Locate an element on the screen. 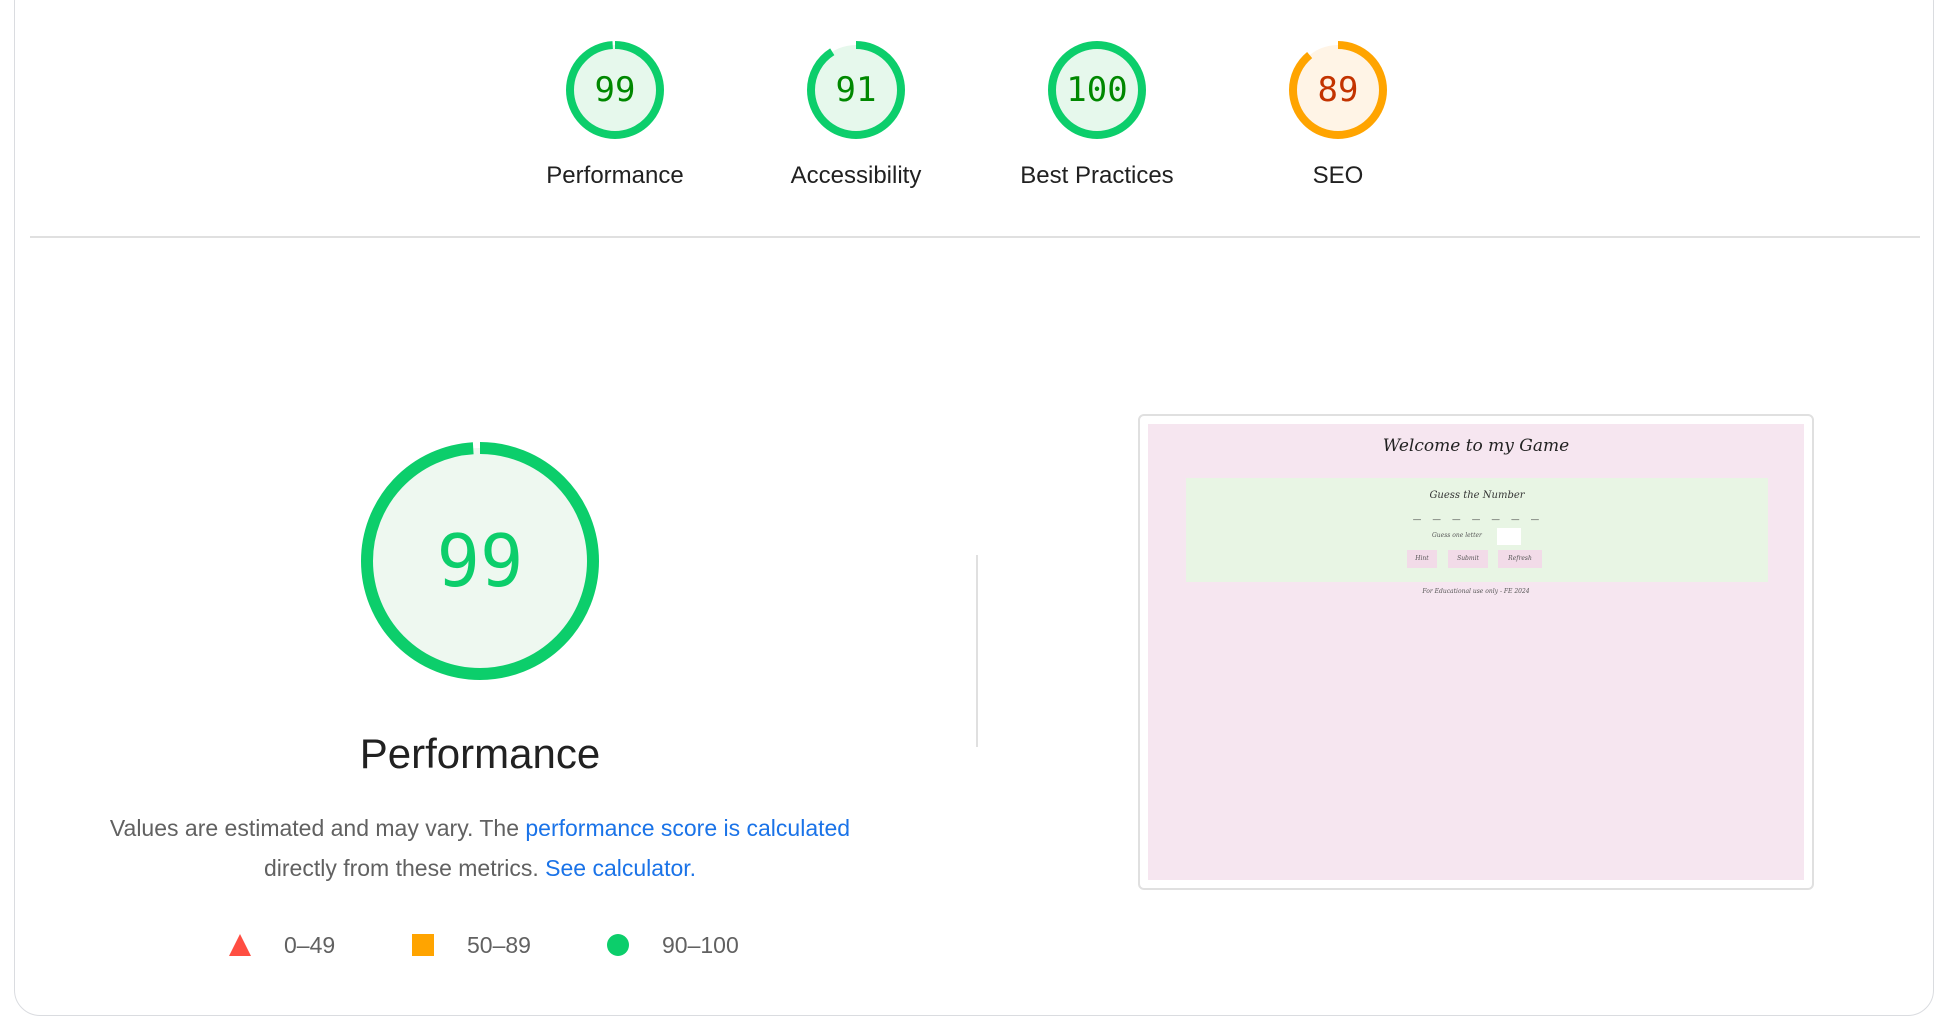 Image resolution: width=1950 pixels, height=1016 pixels. score-calculated-link: performance score is calculated is located at coordinates (687, 828).